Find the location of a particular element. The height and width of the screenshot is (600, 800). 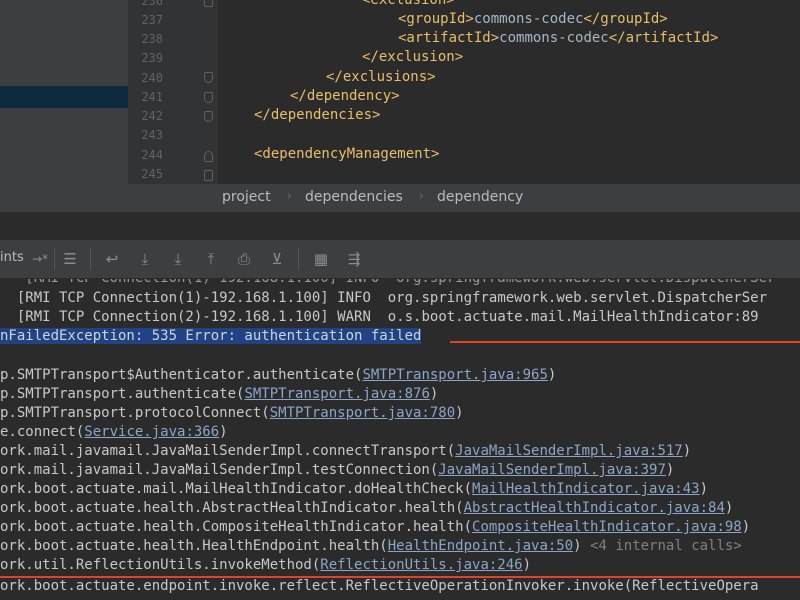

code-line: <dependencyManagement> is located at coordinates (347, 154).